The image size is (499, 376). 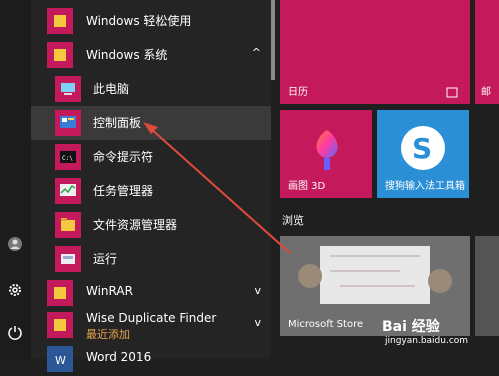 I want to click on list-item-windows-ease: Windows 轻松使用, so click(x=151, y=21).